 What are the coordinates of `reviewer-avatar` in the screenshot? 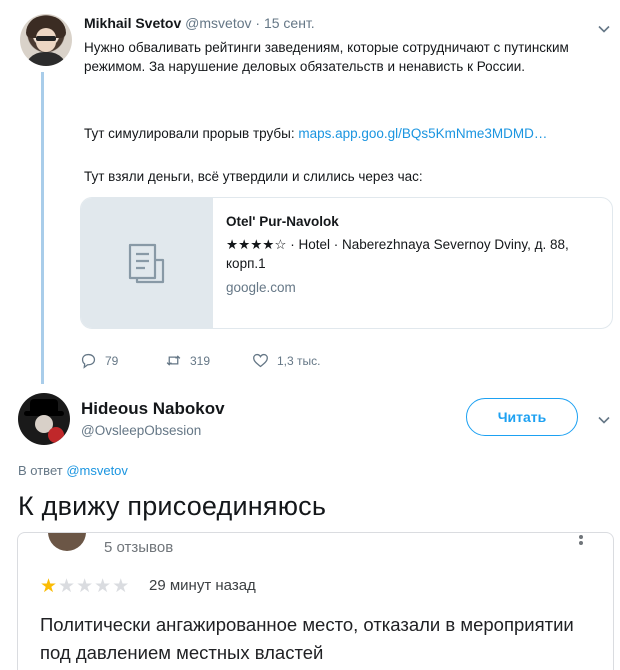 It's located at (67, 542).